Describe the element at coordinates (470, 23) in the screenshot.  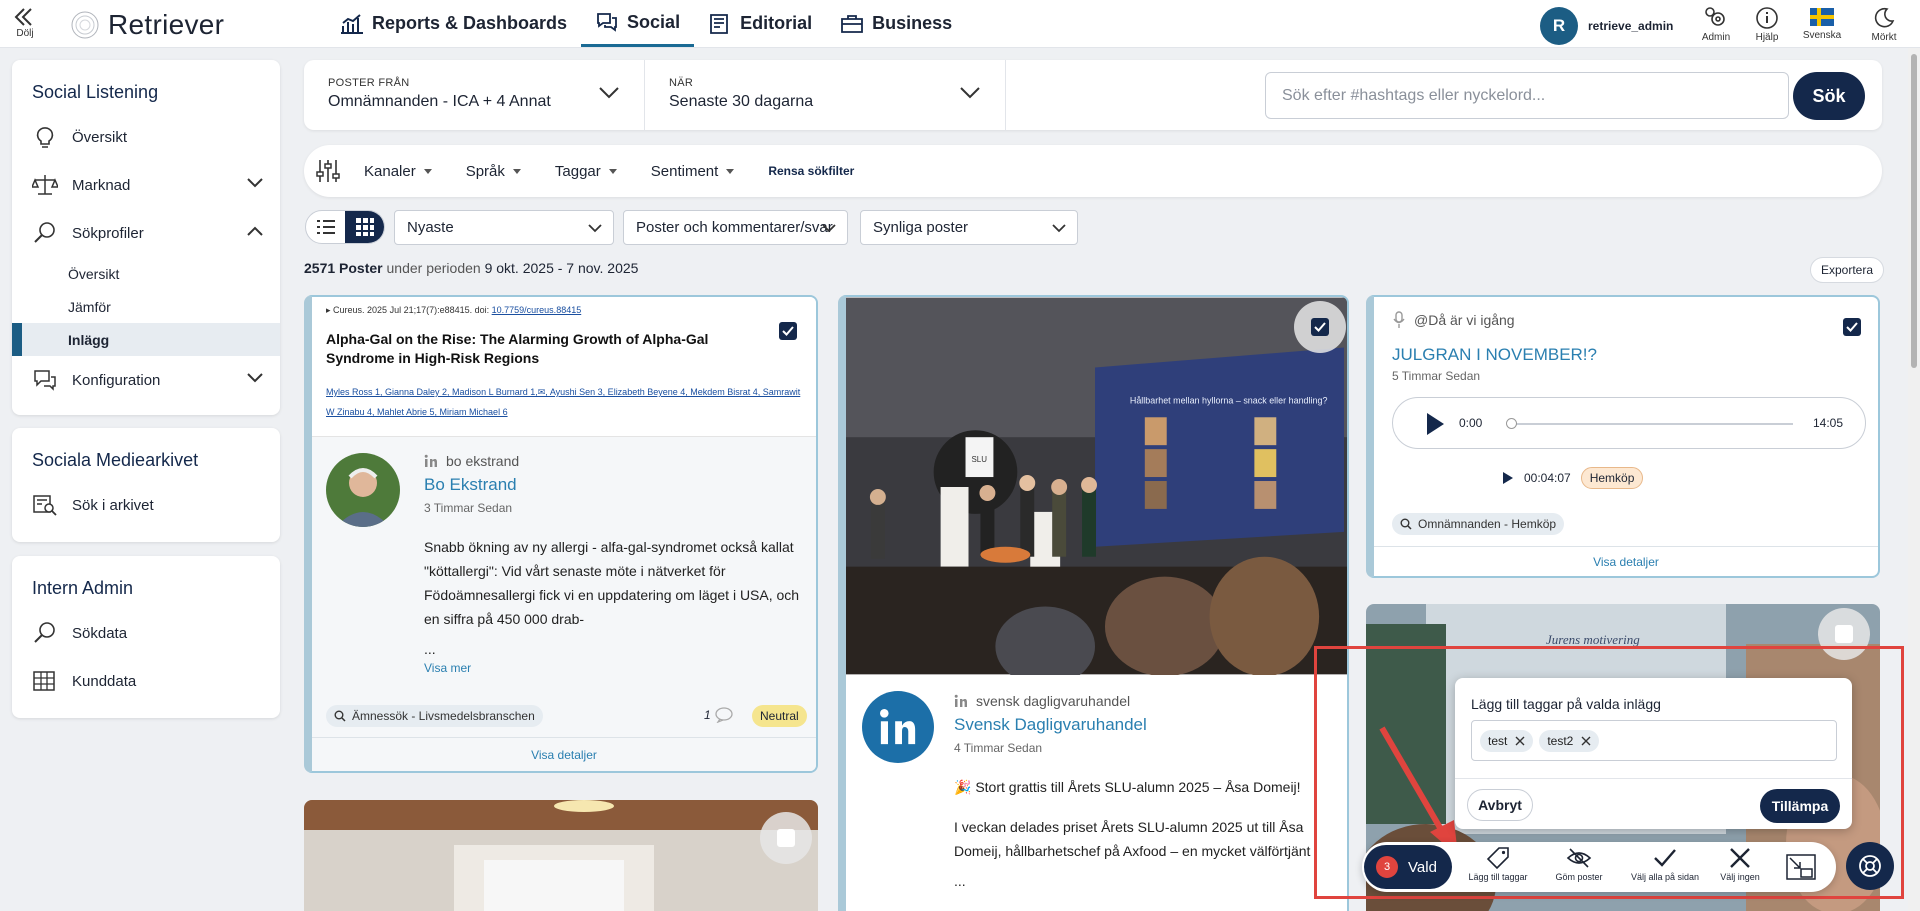
I see `nav-reports-label: Reports & Dashboards` at that location.